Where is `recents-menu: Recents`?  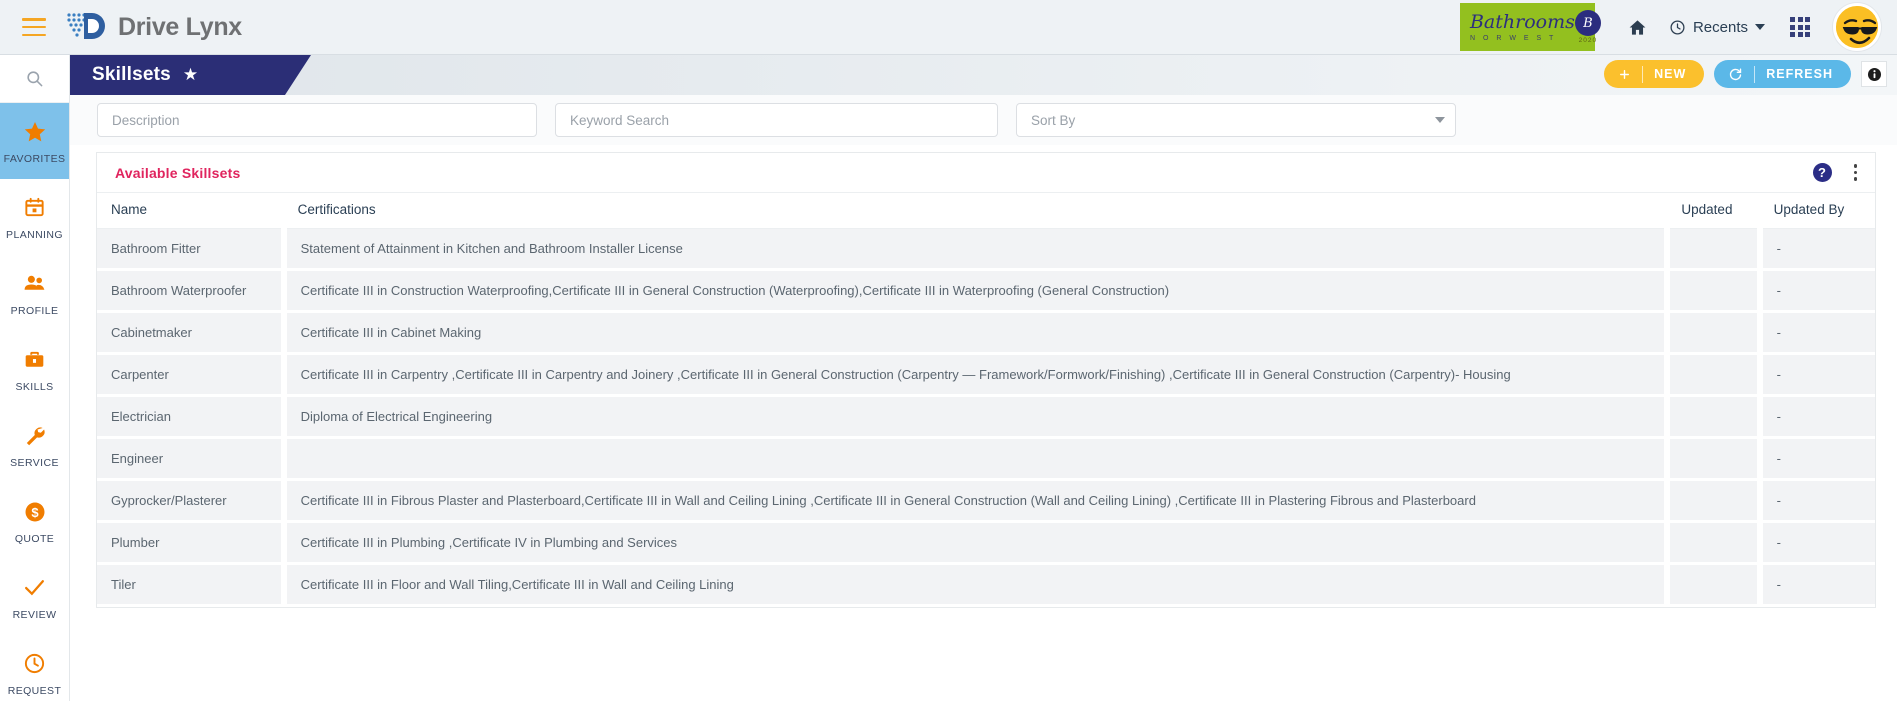 recents-menu: Recents is located at coordinates (1717, 27).